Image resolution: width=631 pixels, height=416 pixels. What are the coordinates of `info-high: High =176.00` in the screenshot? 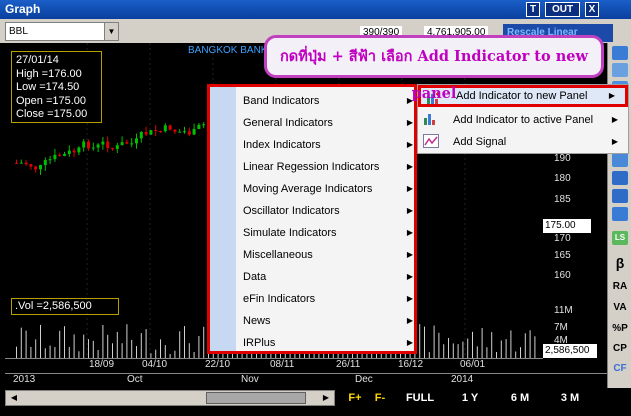 It's located at (49, 73).